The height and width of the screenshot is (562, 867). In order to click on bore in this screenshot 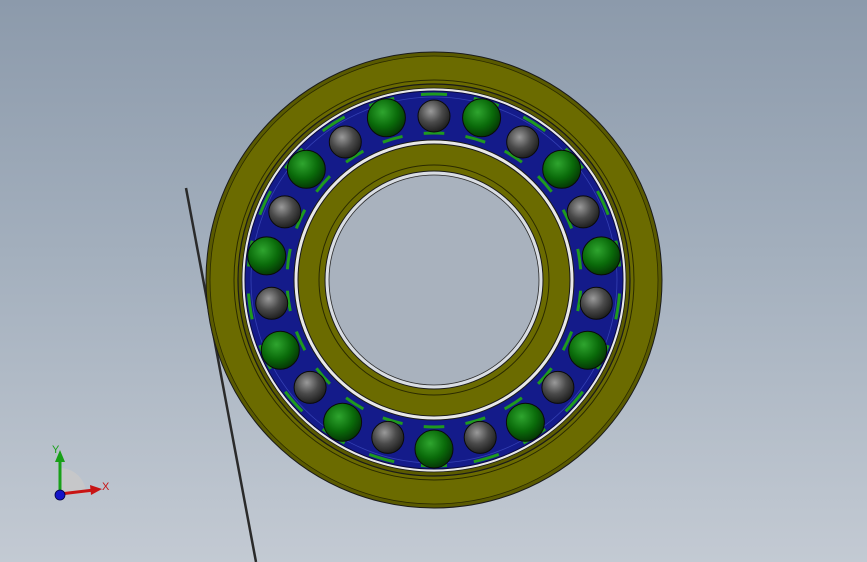, I will do `click(434, 280)`.